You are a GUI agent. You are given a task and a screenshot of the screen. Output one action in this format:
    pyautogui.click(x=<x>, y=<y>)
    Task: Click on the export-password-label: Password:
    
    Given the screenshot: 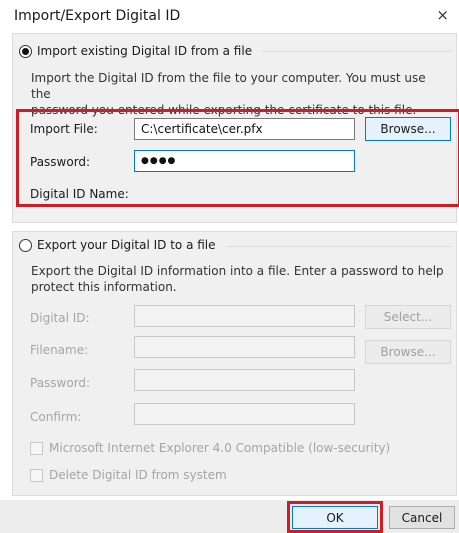 What is the action you would take?
    pyautogui.click(x=60, y=383)
    